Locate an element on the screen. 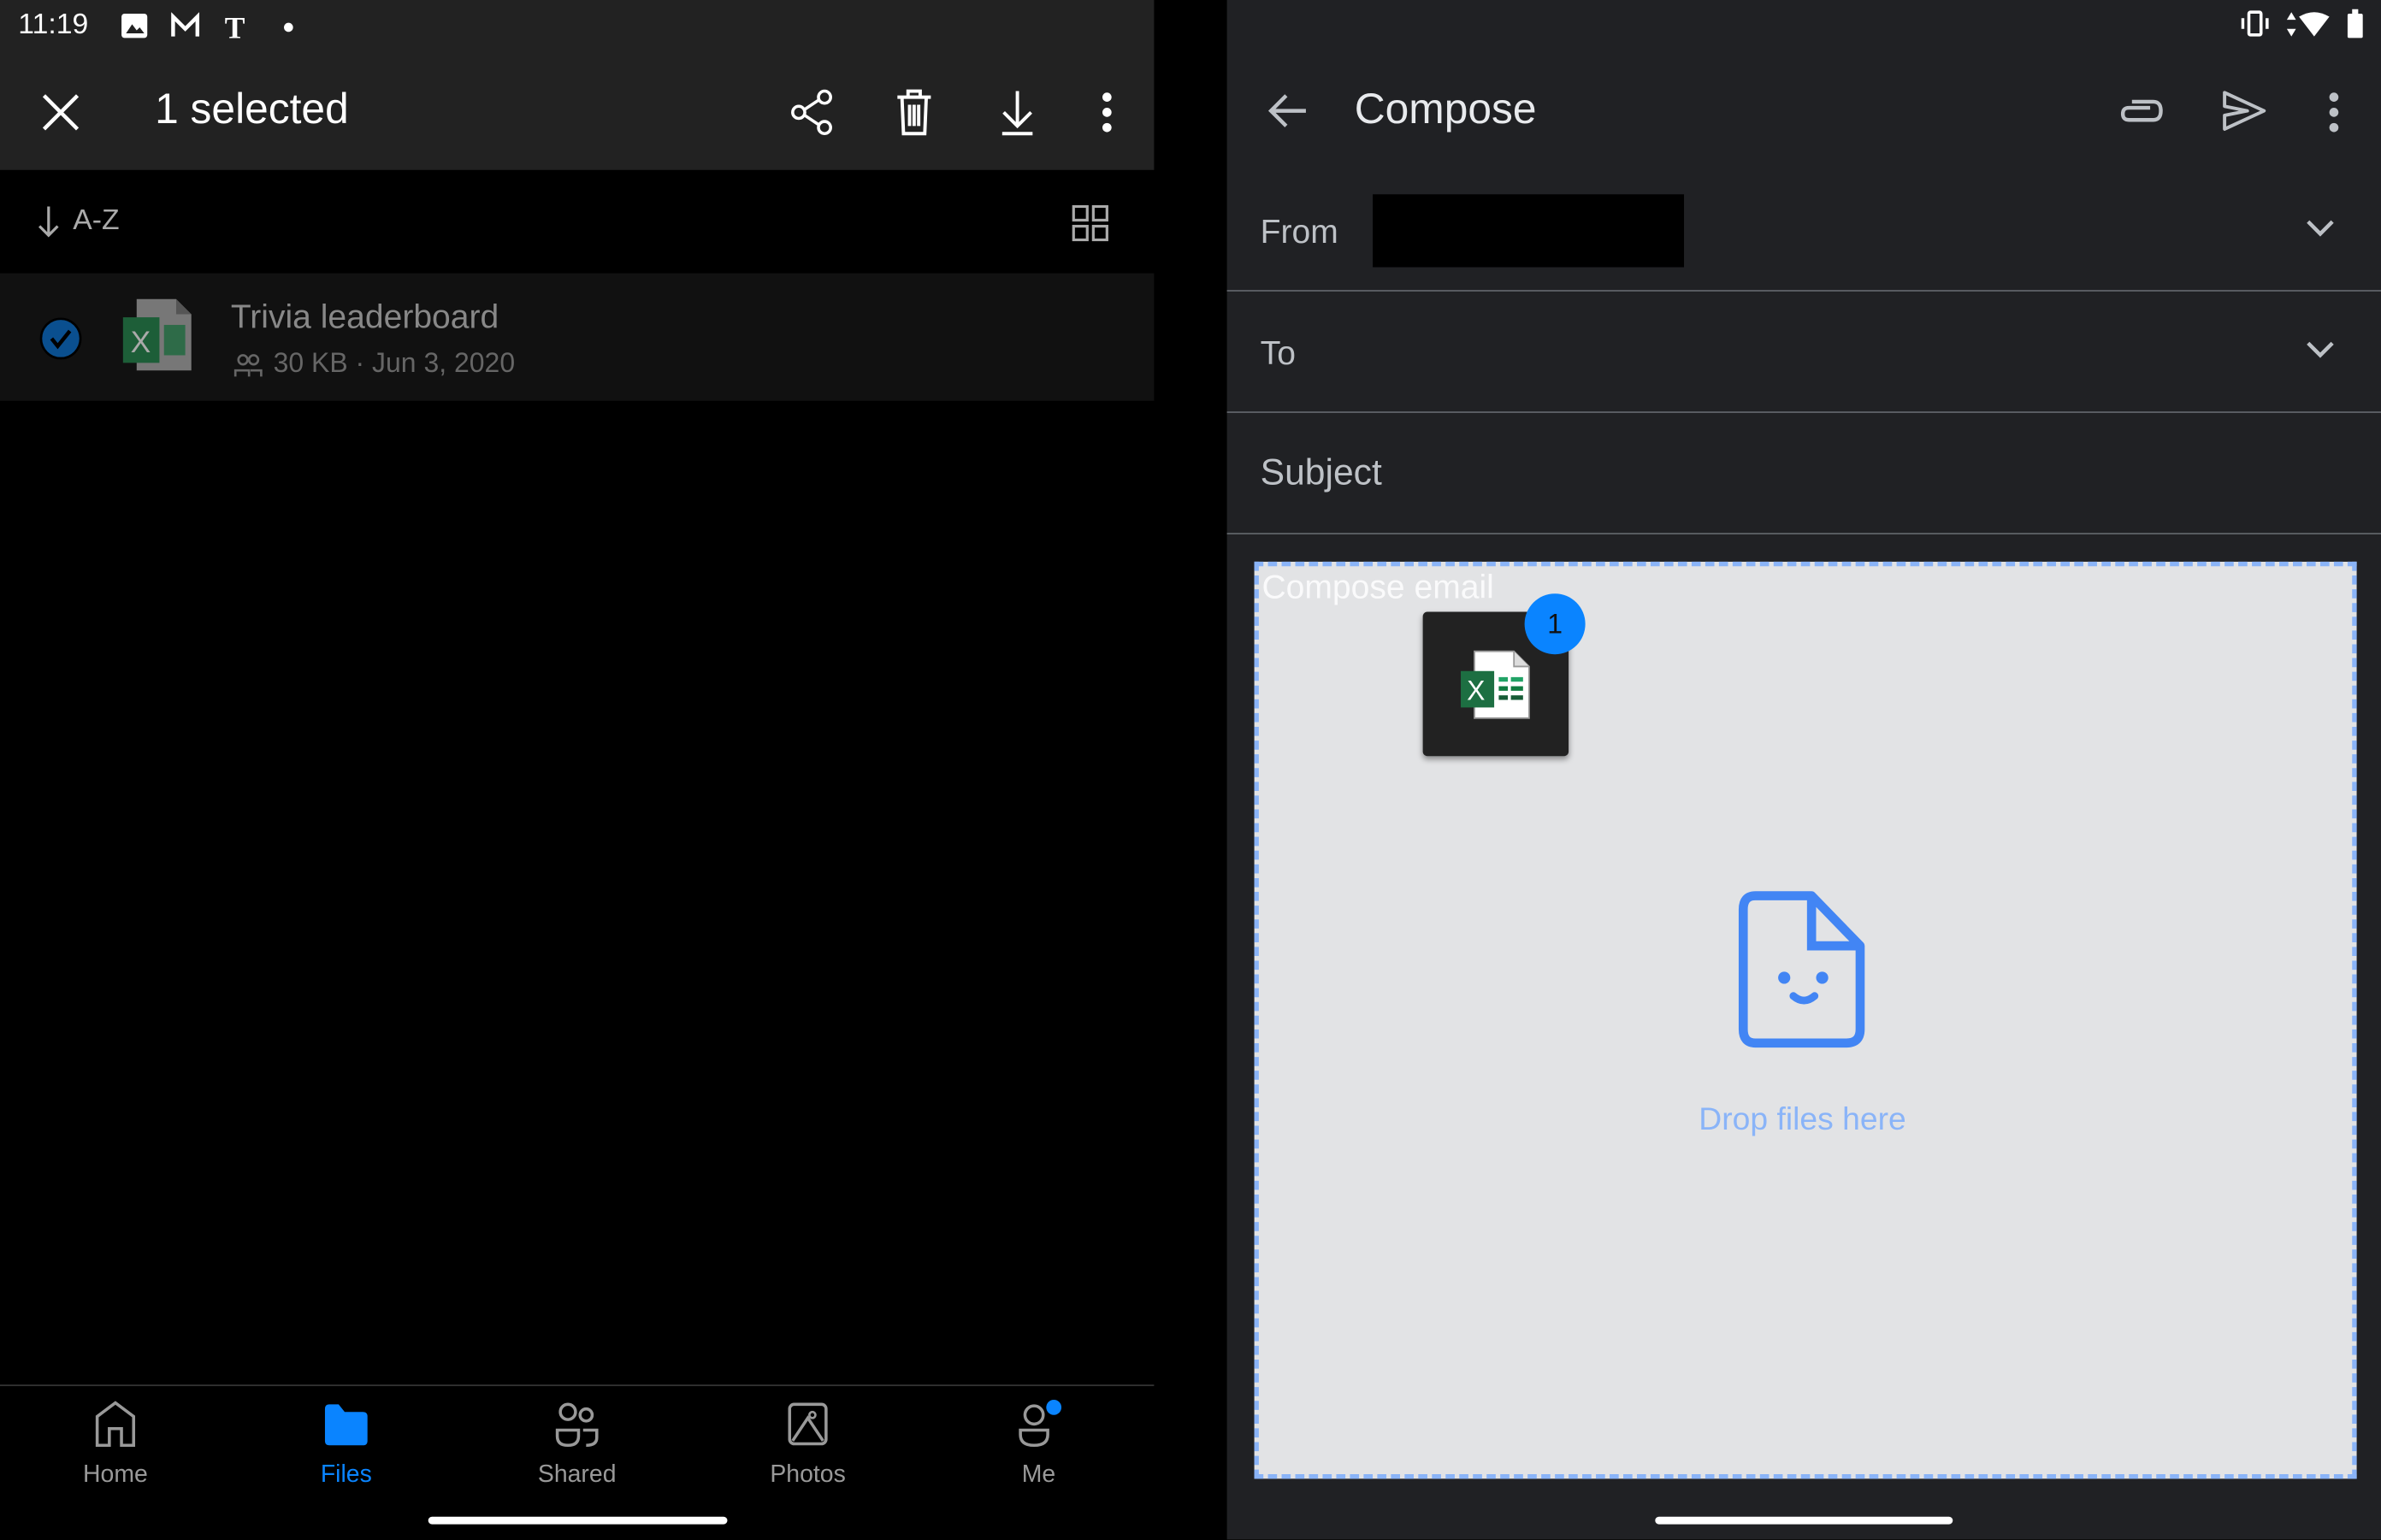 This screenshot has width=2381, height=1540. share-icon is located at coordinates (812, 112).